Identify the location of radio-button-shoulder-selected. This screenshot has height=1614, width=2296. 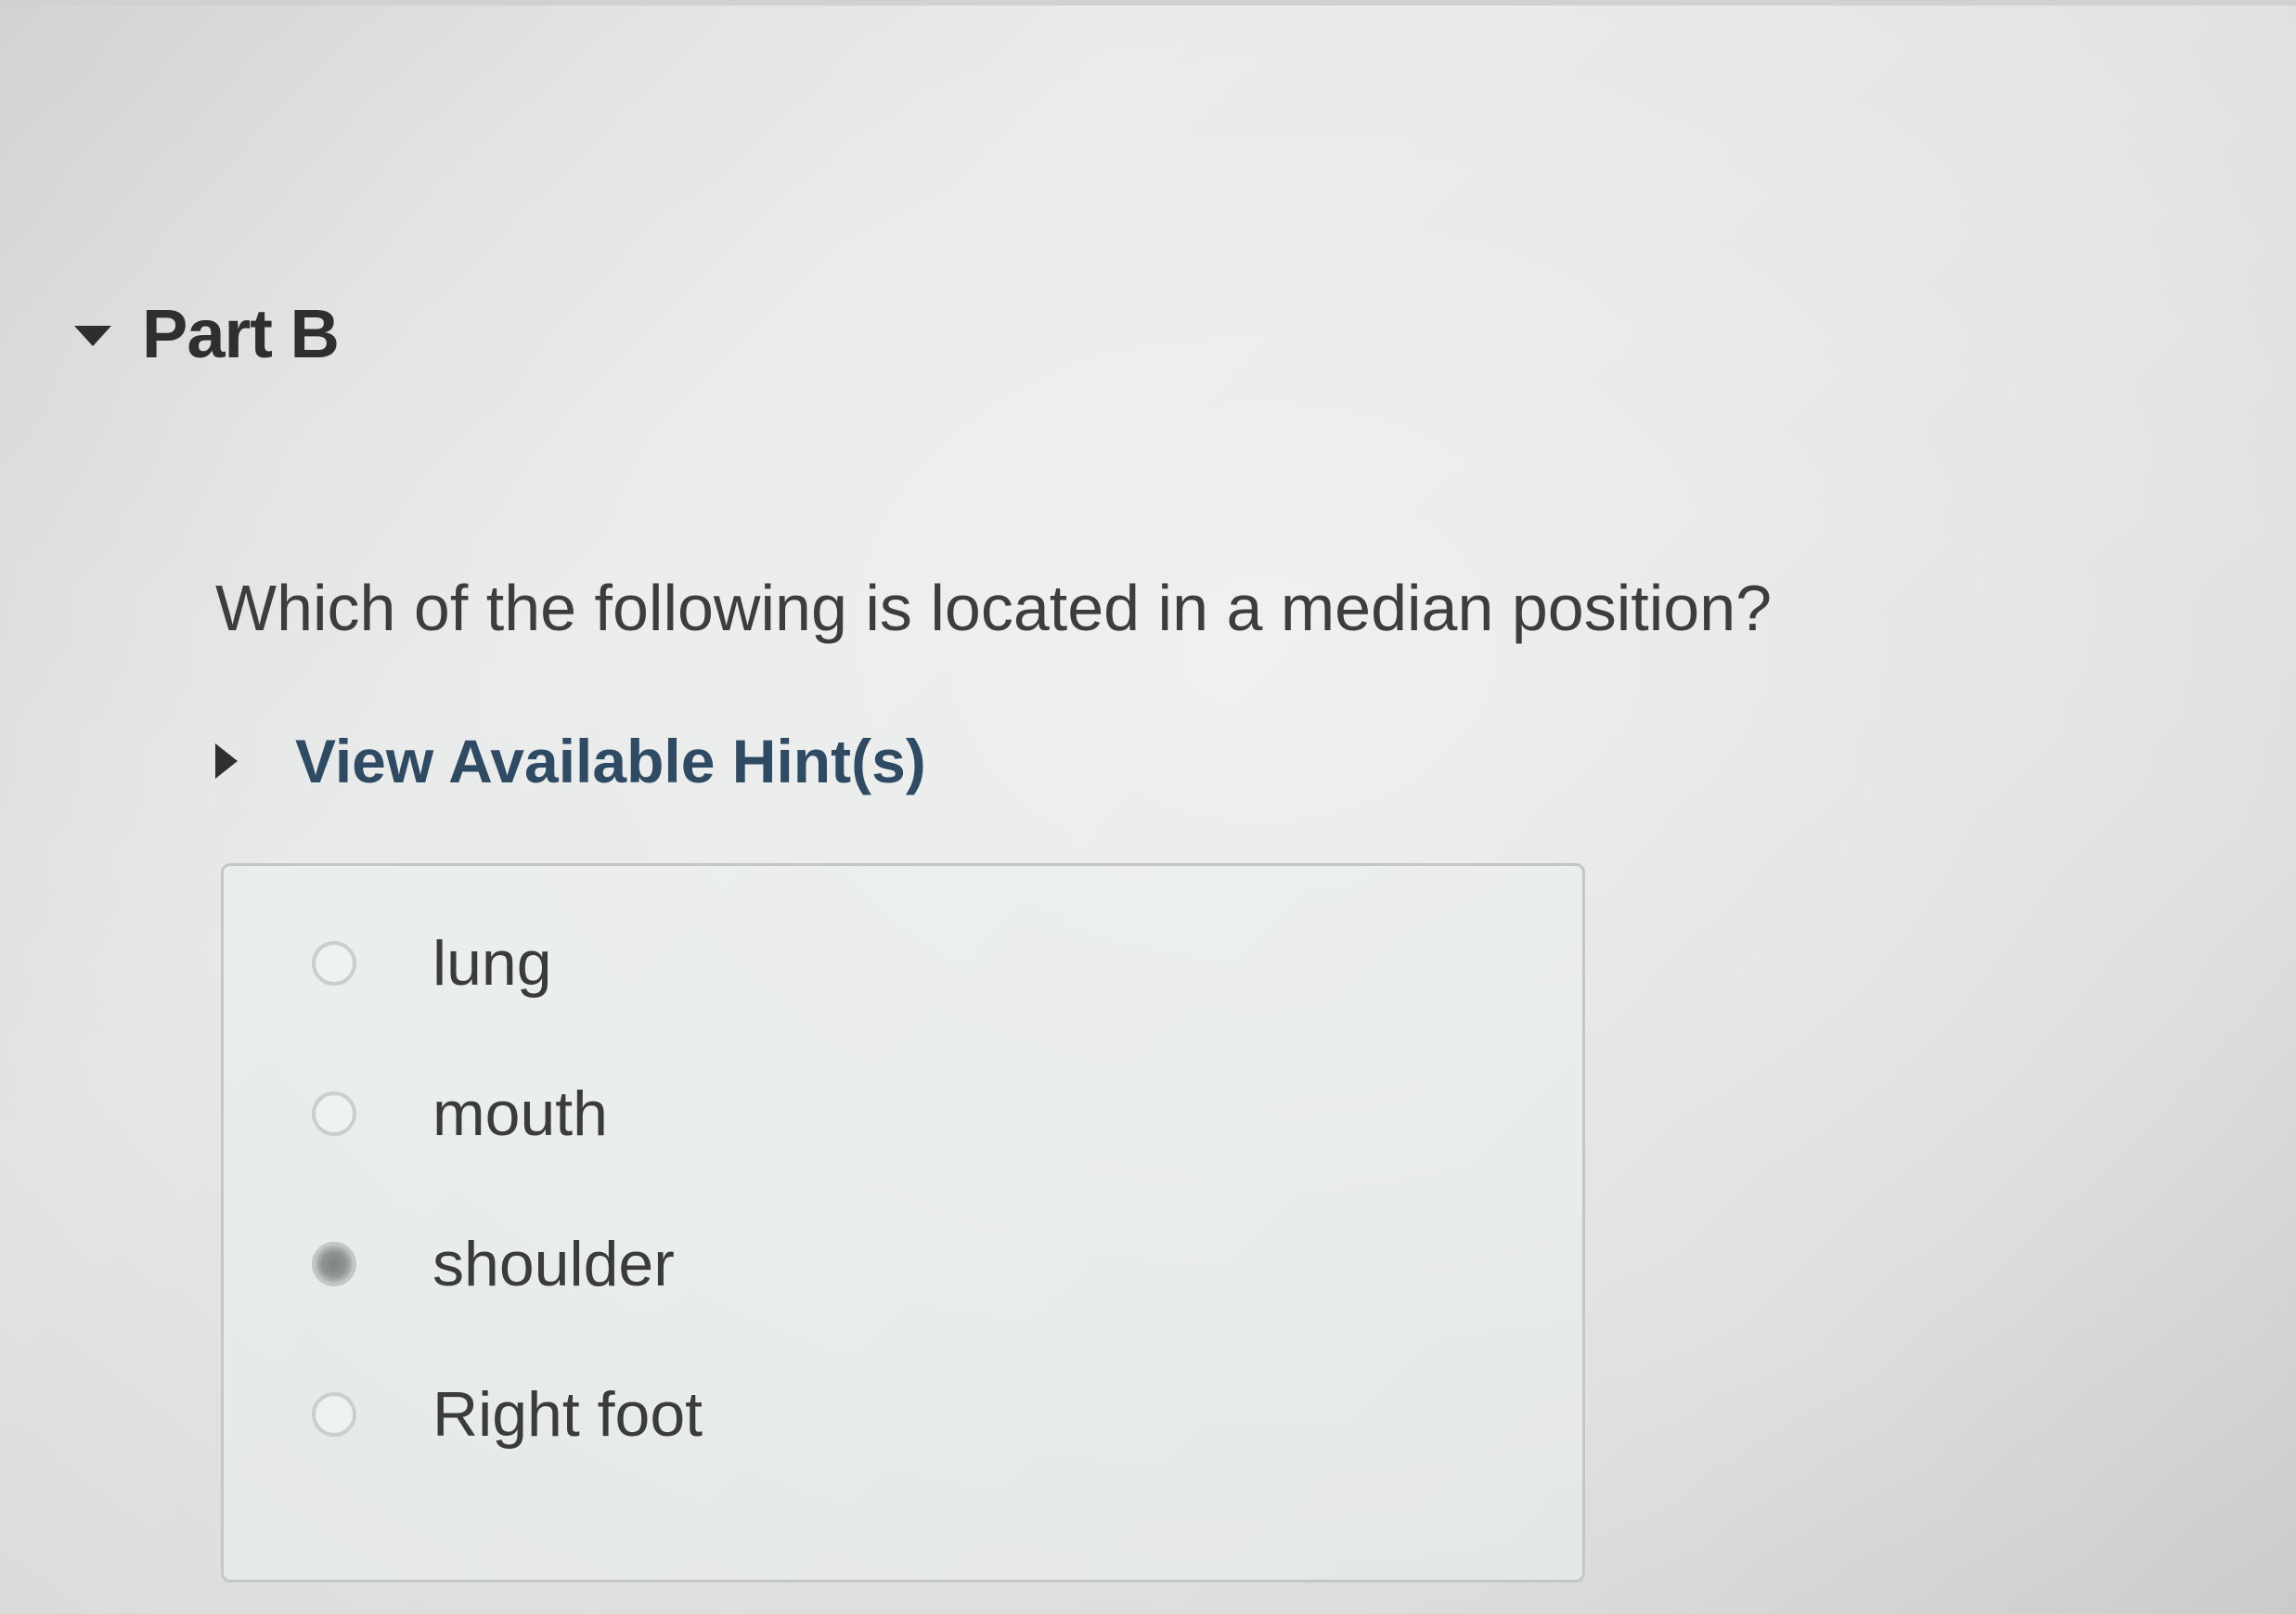
(334, 1264).